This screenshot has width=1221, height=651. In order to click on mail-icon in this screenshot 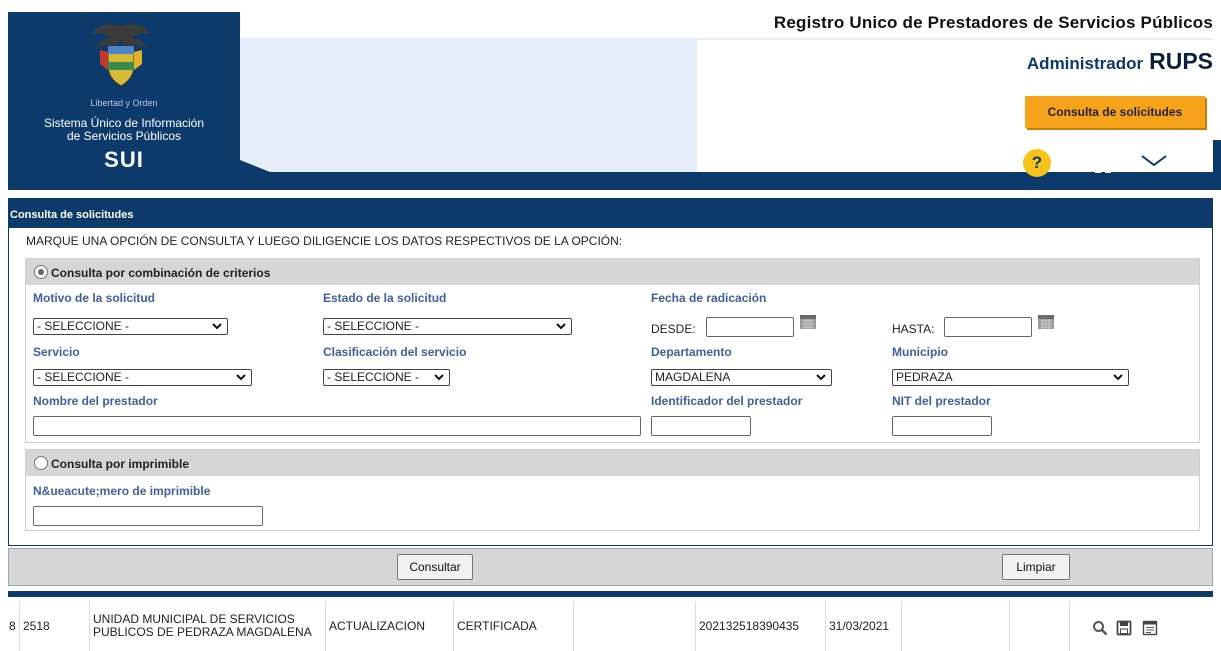, I will do `click(1154, 164)`.